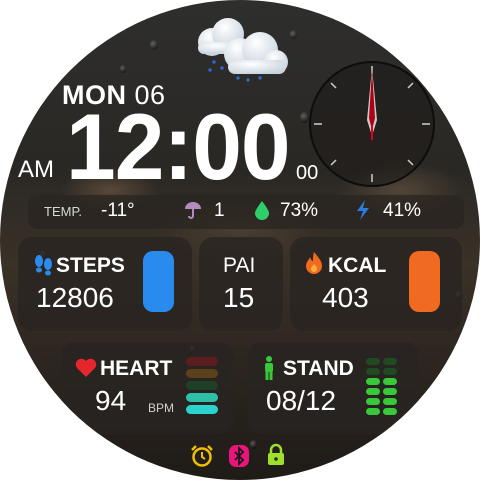  I want to click on precipitation-value: 1, so click(219, 210).